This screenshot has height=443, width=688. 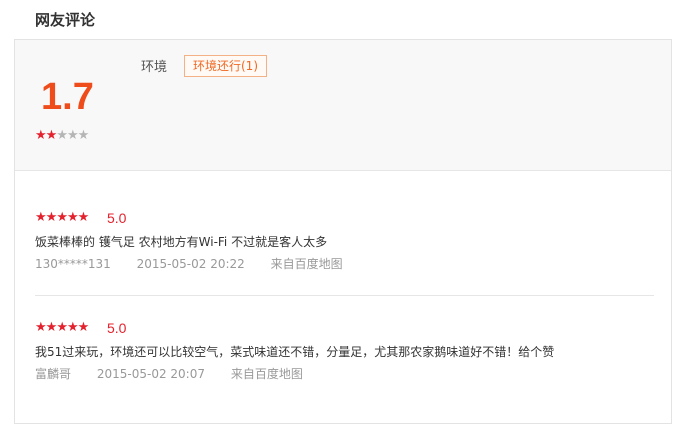 I want to click on review-user: 130*****131, so click(x=73, y=264).